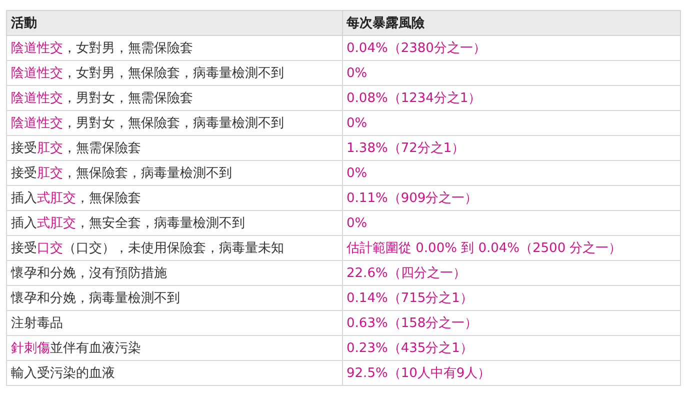 The height and width of the screenshot is (400, 691). I want to click on risk-cell: 0.23%（435分之1）, so click(511, 348).